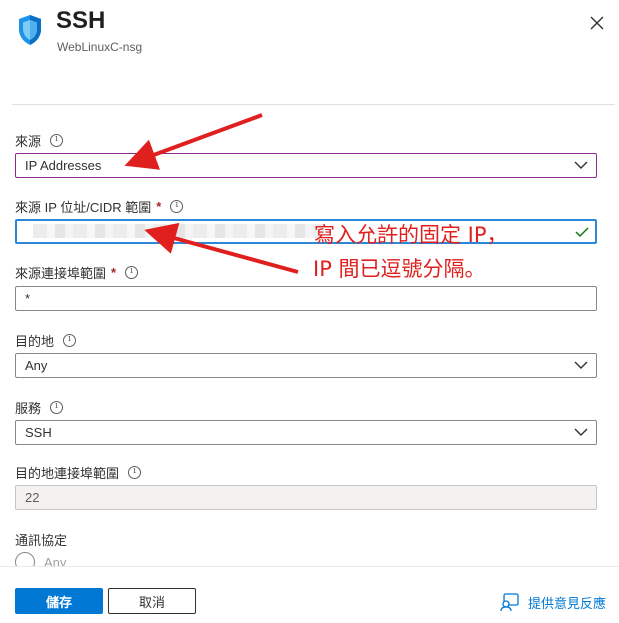 This screenshot has height=623, width=619. What do you see at coordinates (100, 47) in the screenshot?
I see `resource-subtitle: WebLinuxC-nsg` at bounding box center [100, 47].